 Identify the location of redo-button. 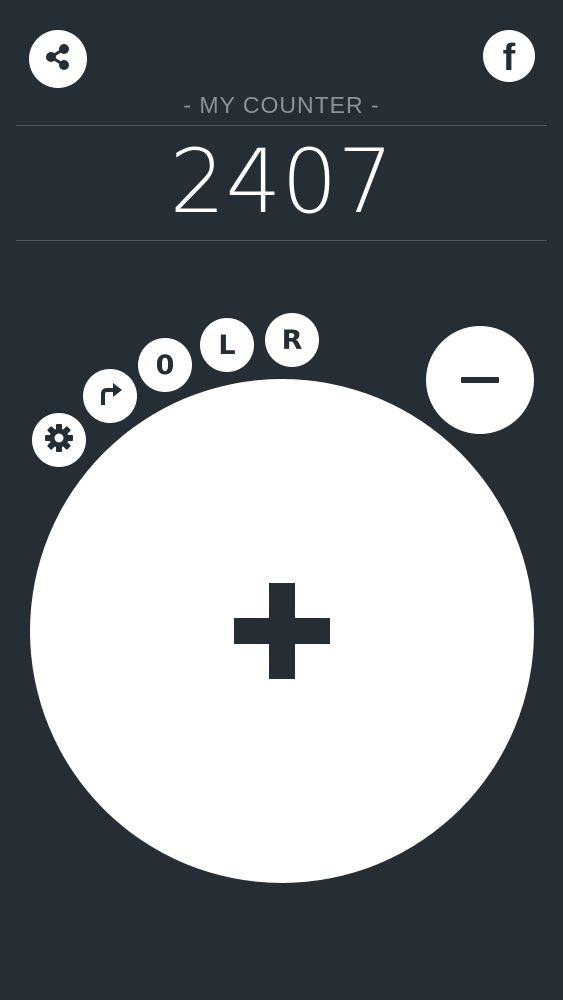
(110, 396).